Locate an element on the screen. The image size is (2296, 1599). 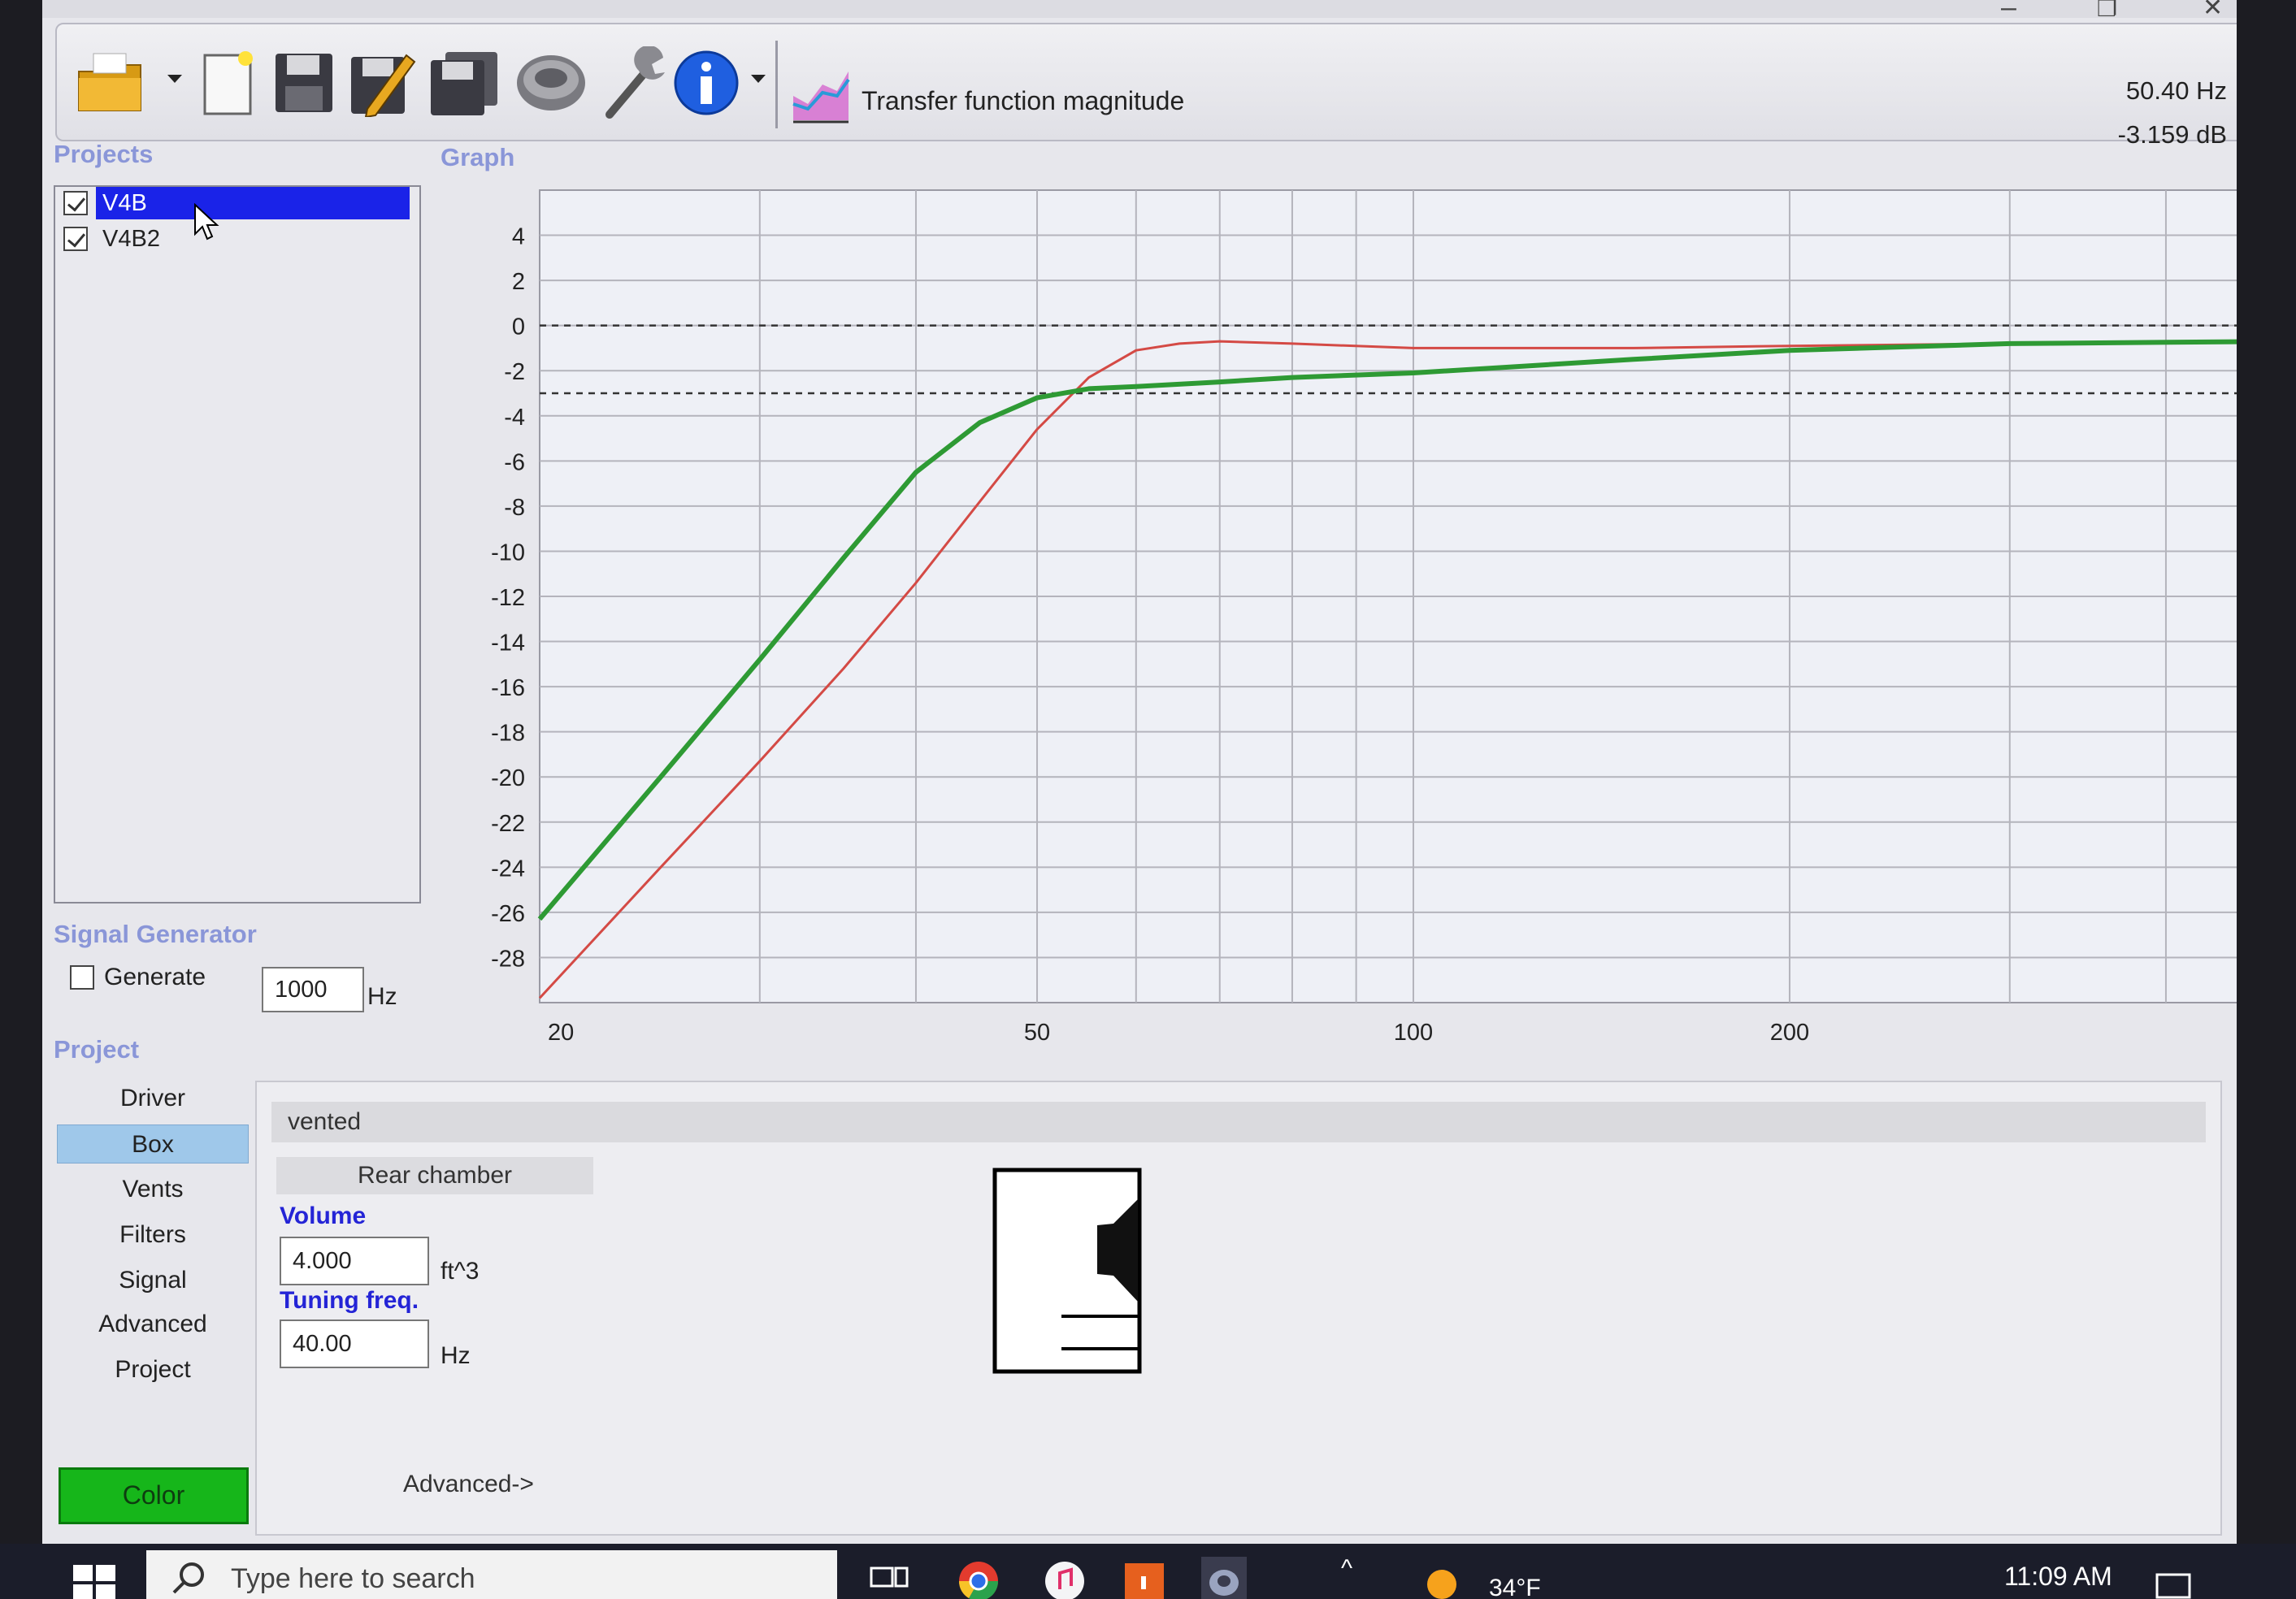
taskbar-search-box: Type here to search is located at coordinates (491, 1575).